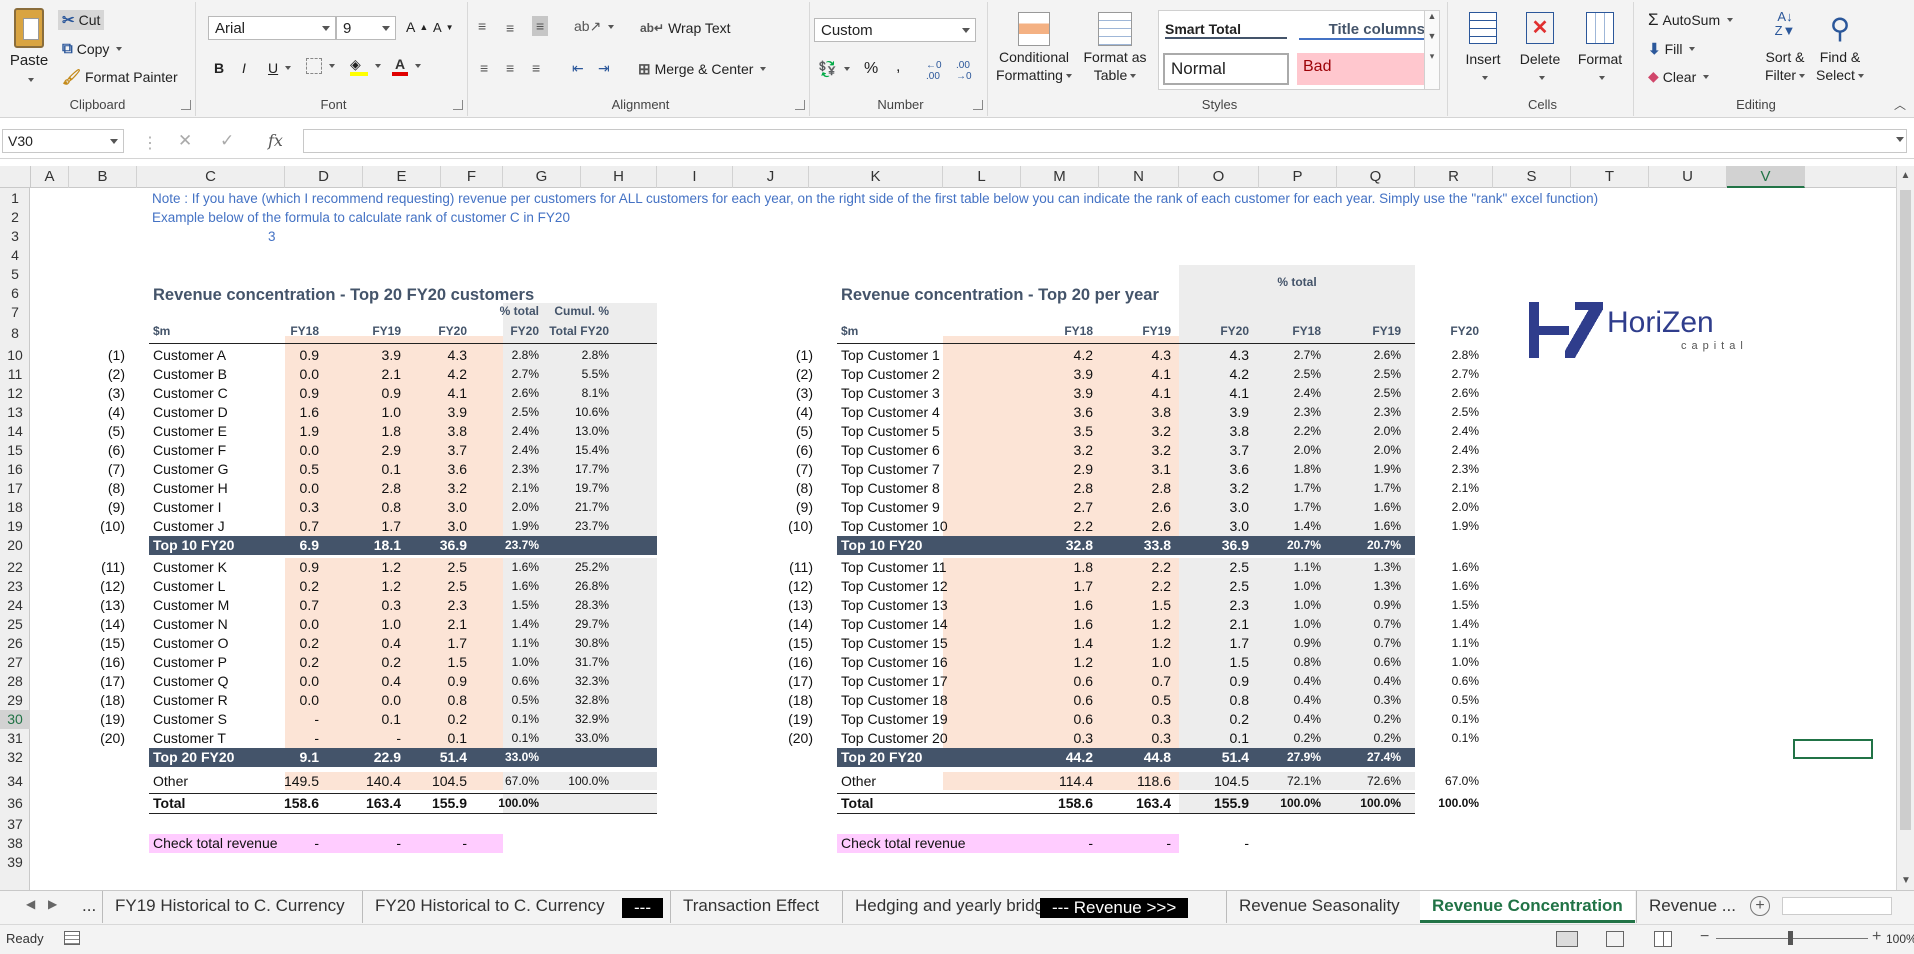 The width and height of the screenshot is (1914, 954). Describe the element at coordinates (482, 26) in the screenshot. I see `align-top-button: ≡` at that location.